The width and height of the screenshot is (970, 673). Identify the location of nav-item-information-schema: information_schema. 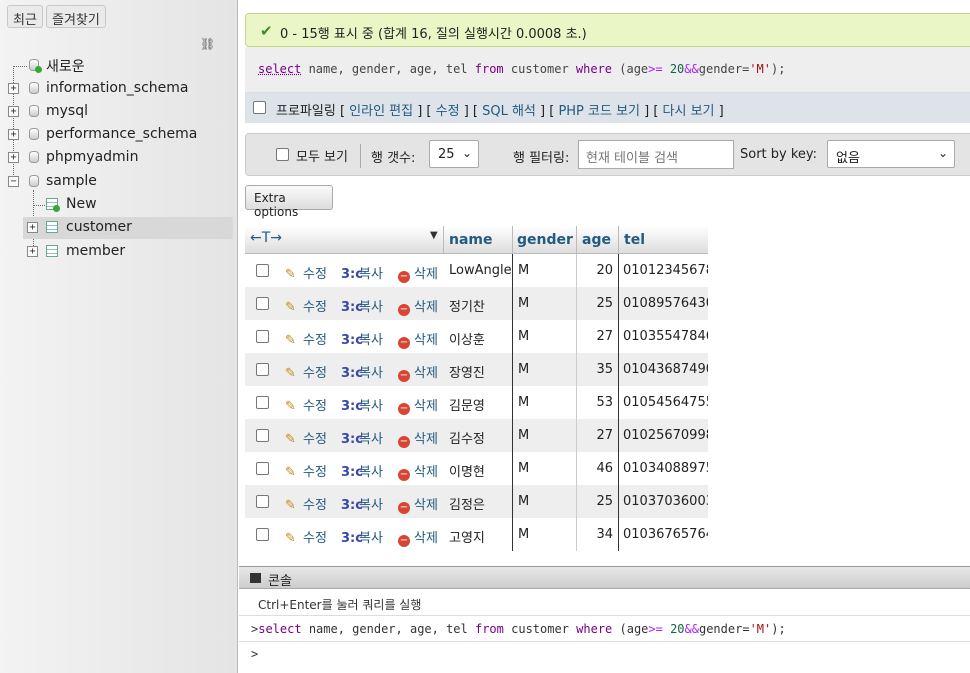
(117, 88).